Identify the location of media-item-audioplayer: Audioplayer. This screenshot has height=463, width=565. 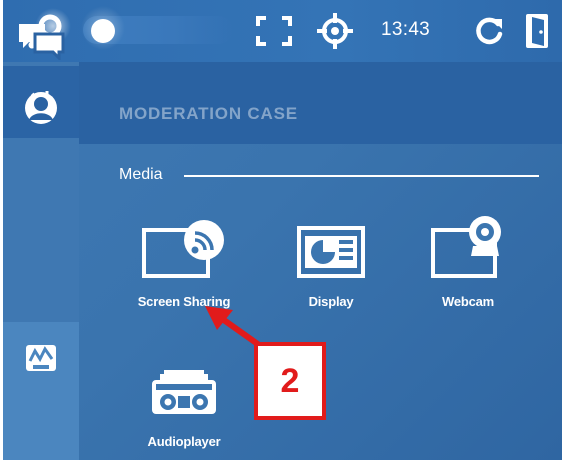
(184, 412).